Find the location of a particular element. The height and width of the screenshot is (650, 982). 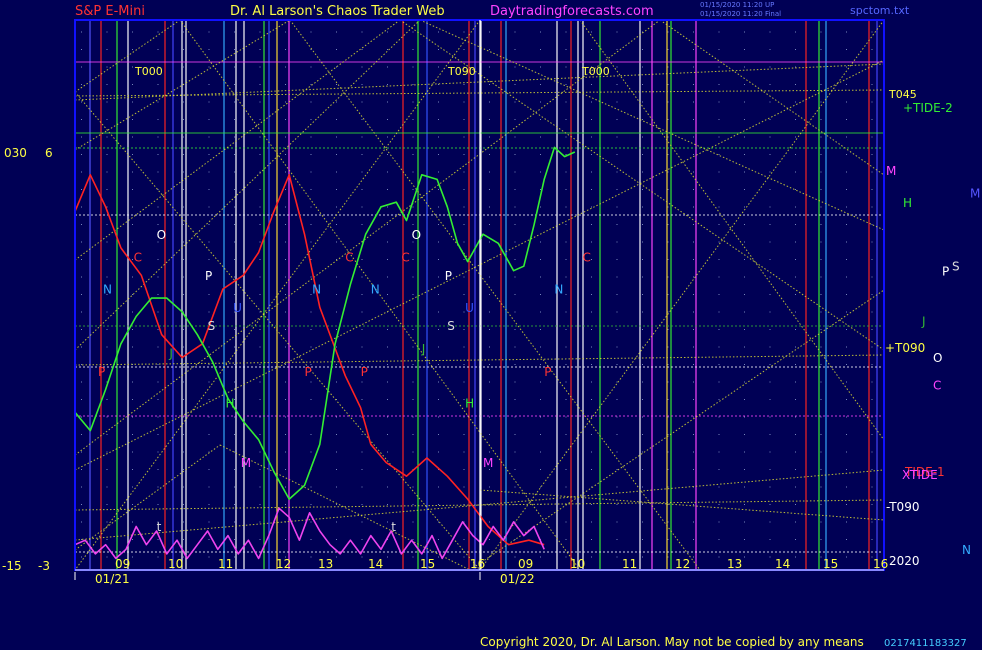

x-tick-label-8: 09 is located at coordinates (525, 564).